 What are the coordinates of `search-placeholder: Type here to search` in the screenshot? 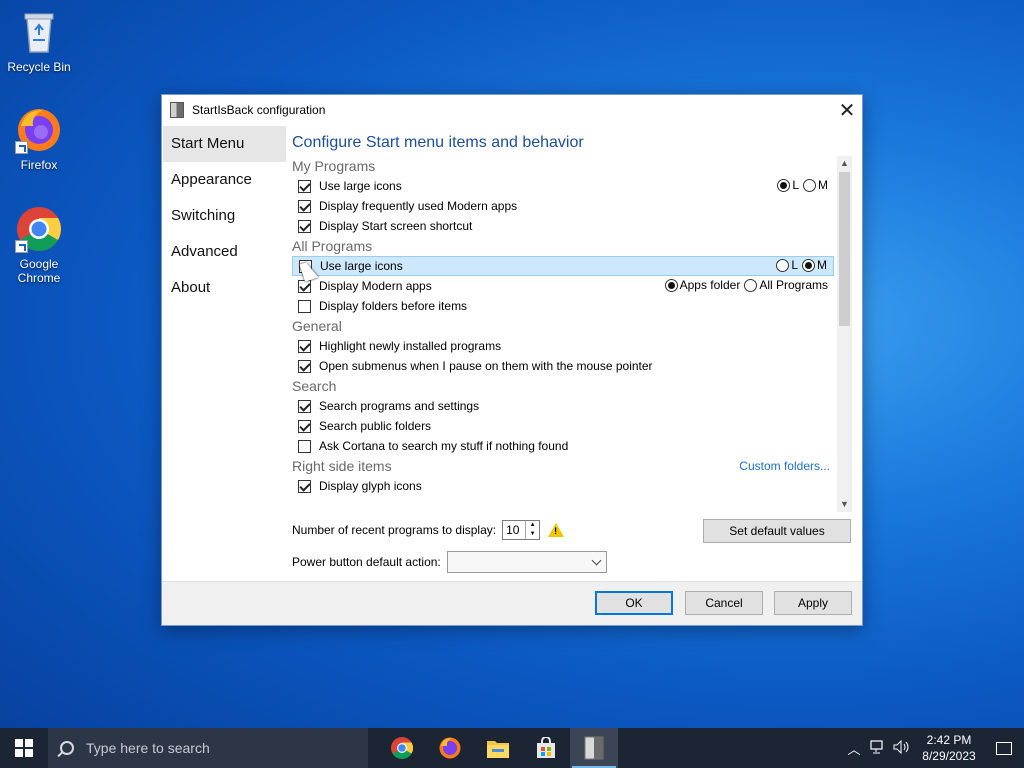 It's located at (148, 748).